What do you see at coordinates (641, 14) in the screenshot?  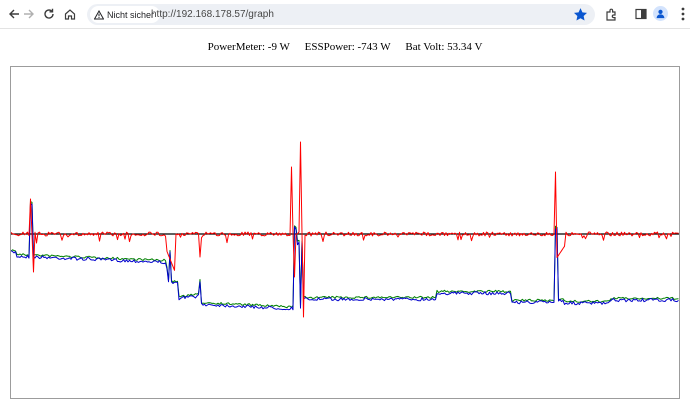 I see `side-panel-icon` at bounding box center [641, 14].